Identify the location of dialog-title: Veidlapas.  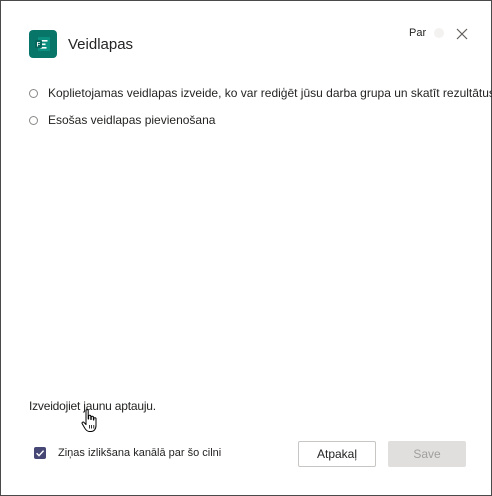
(101, 44).